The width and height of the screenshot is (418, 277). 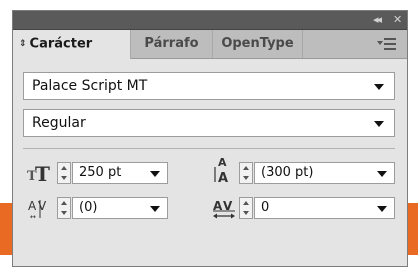 I want to click on font-size-input: 250 pt, so click(x=120, y=173).